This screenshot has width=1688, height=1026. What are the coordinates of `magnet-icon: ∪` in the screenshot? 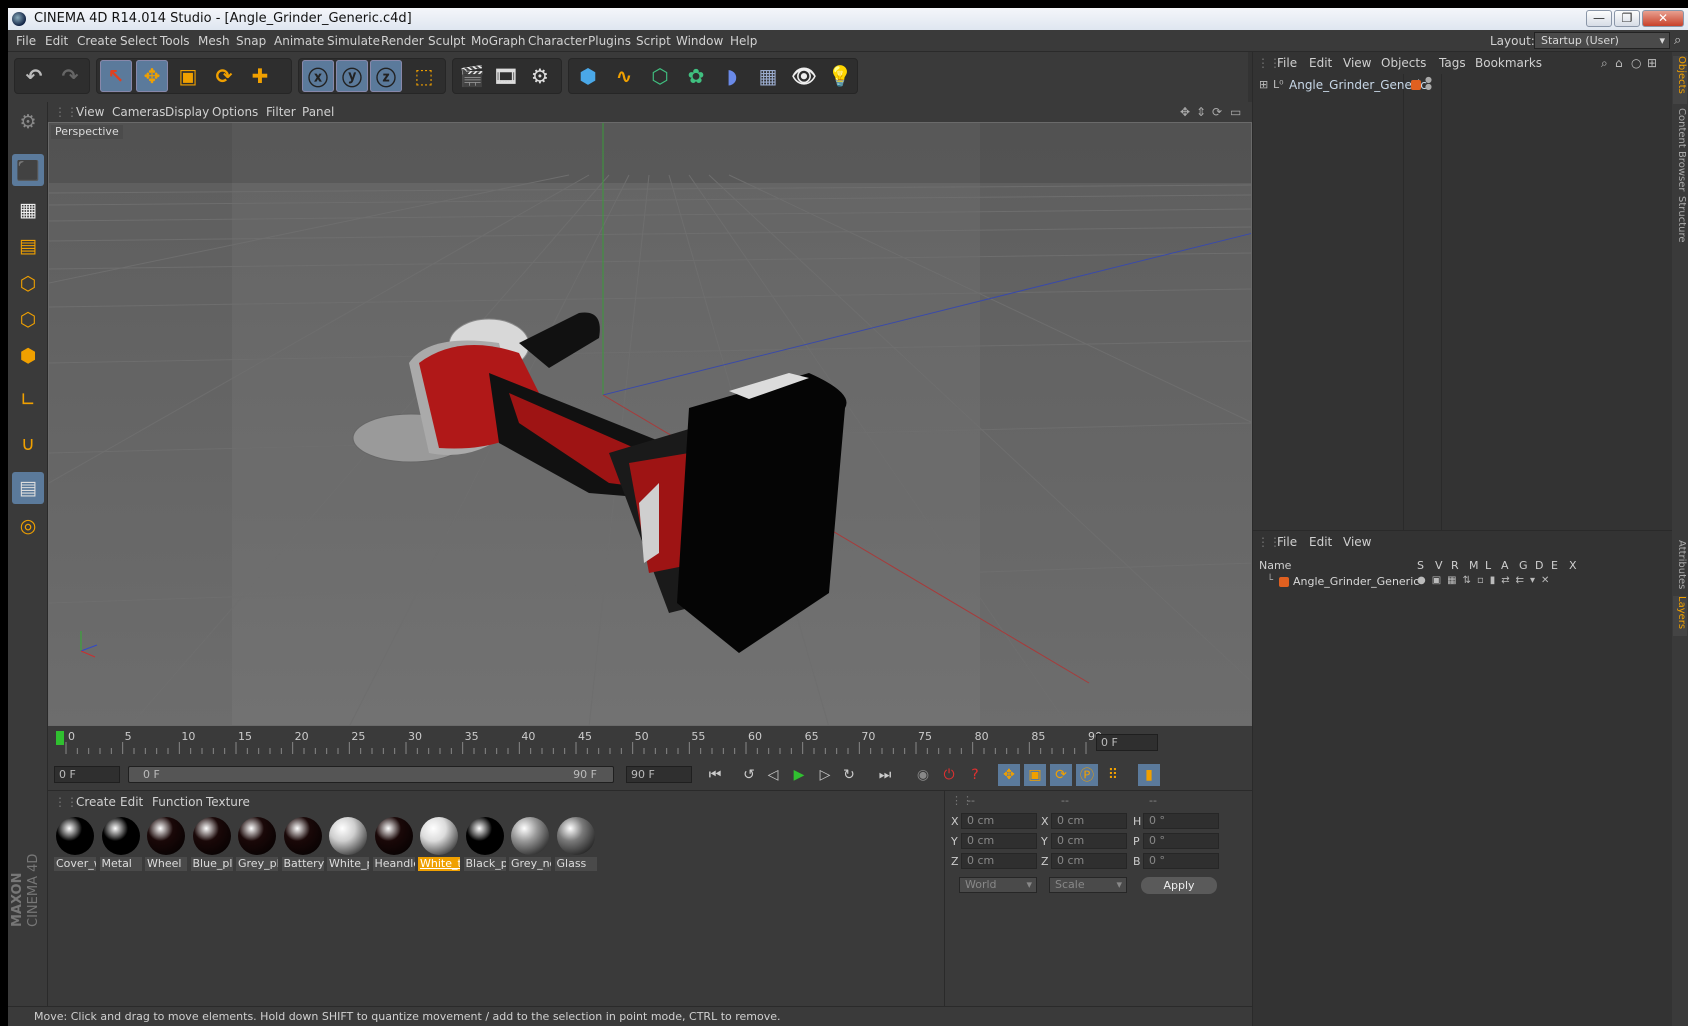 It's located at (28, 444).